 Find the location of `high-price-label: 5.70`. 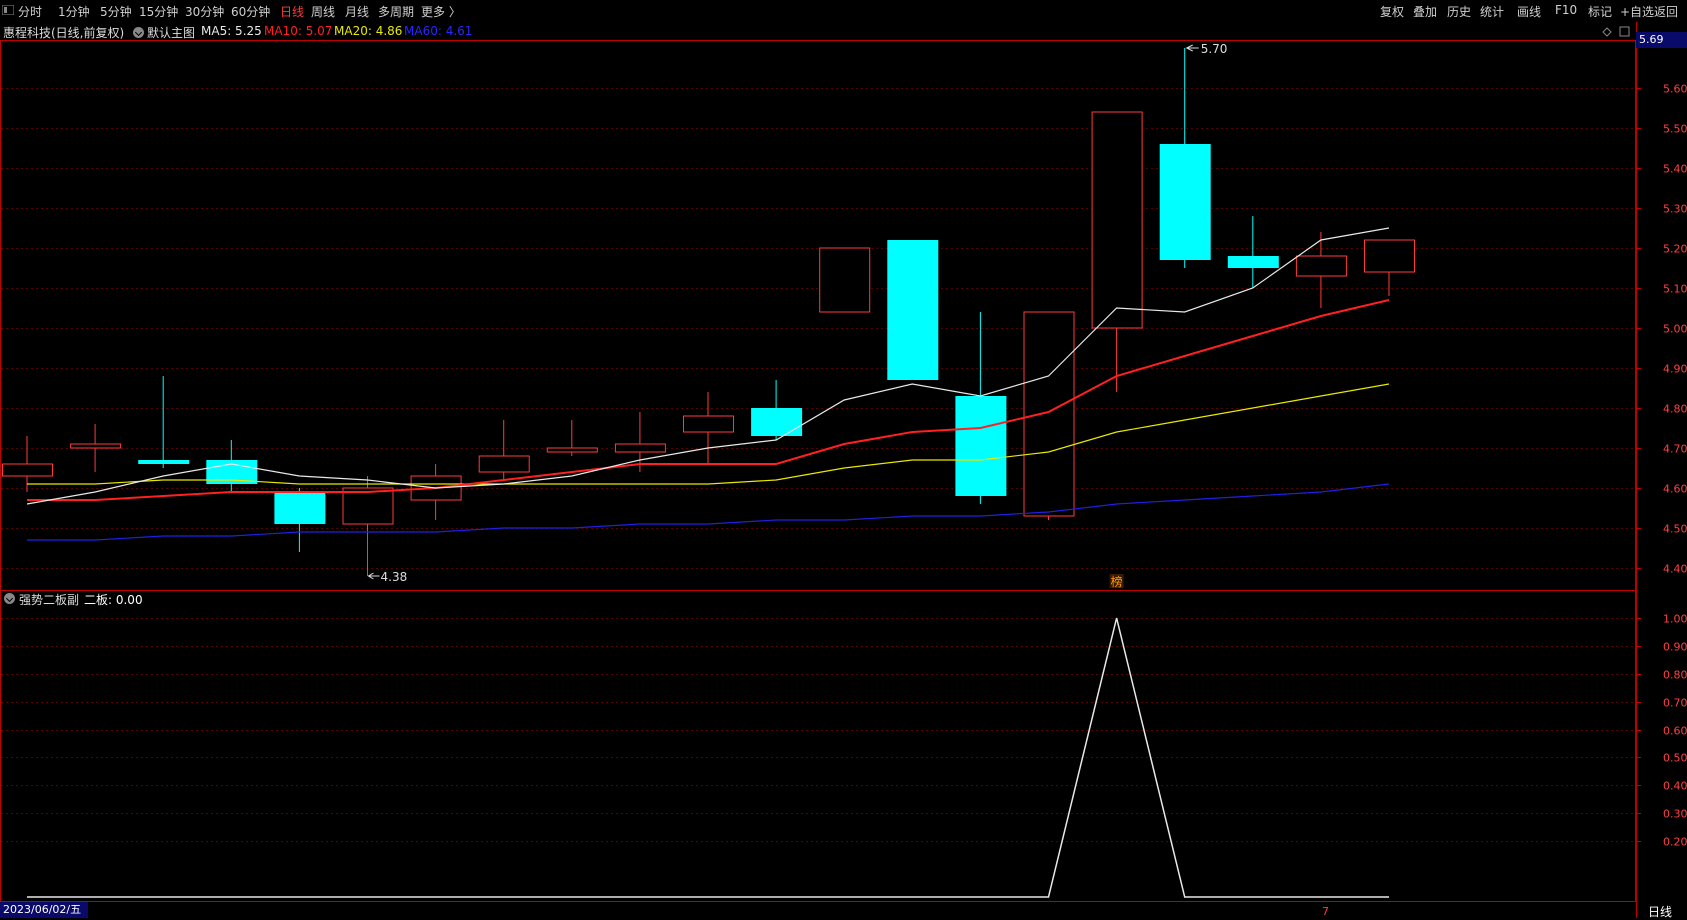

high-price-label: 5.70 is located at coordinates (1214, 49).